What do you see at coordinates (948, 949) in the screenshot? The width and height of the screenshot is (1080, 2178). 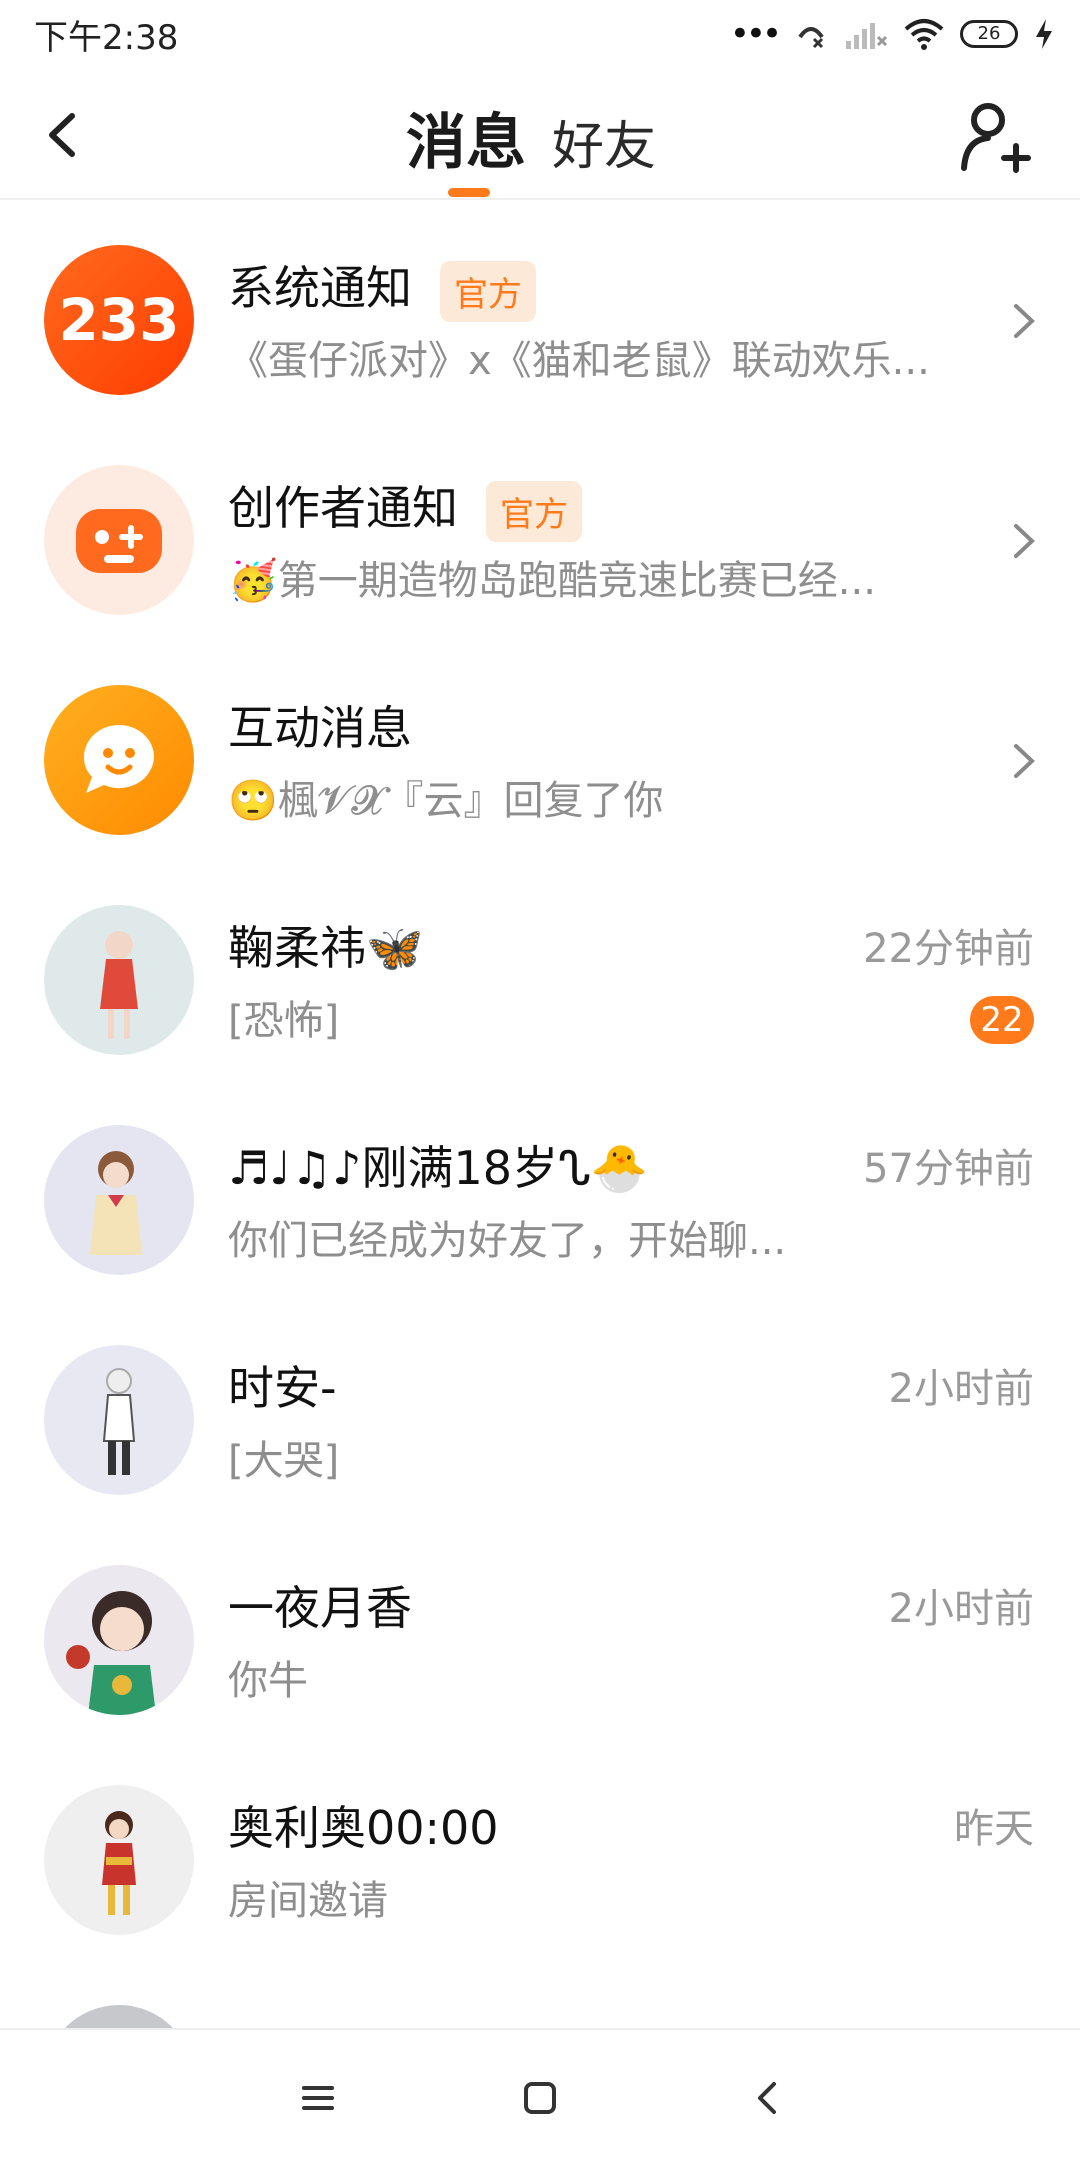 I see `row-time: 22分钟前` at bounding box center [948, 949].